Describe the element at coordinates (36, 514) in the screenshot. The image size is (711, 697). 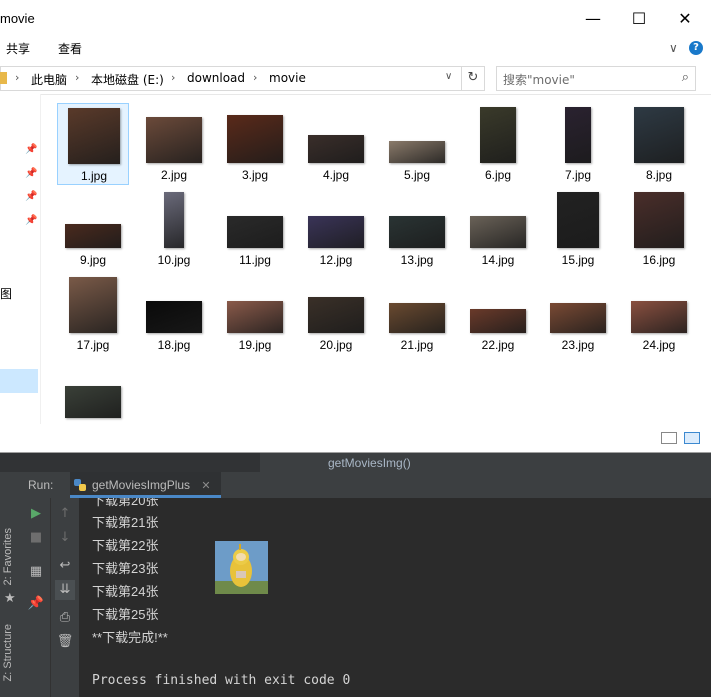
I see `rerun-icon: ▶` at that location.